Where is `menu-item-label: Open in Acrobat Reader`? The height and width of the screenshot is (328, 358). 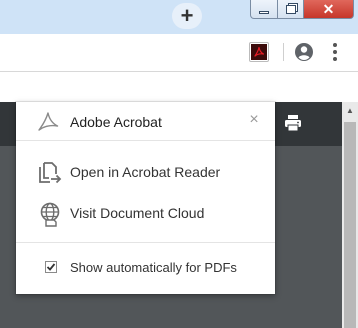 menu-item-label: Open in Acrobat Reader is located at coordinates (145, 172).